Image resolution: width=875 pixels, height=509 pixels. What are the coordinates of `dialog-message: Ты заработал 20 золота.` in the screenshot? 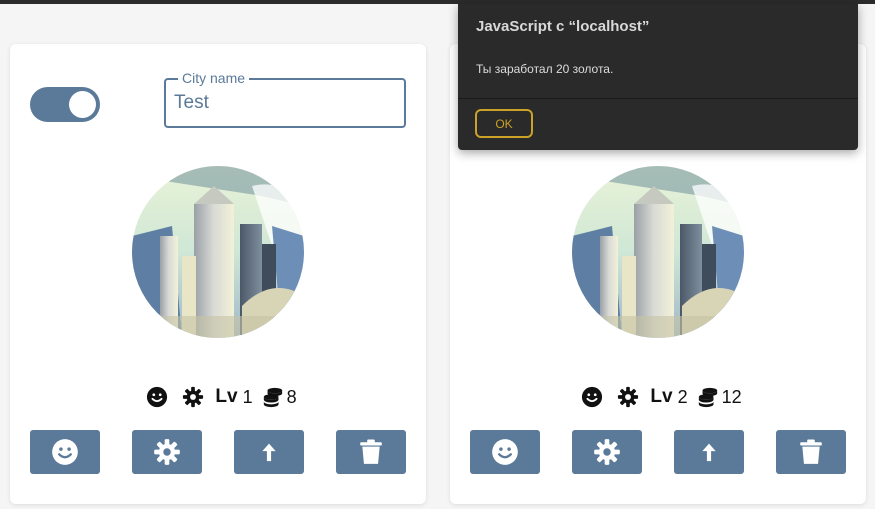 It's located at (545, 69).